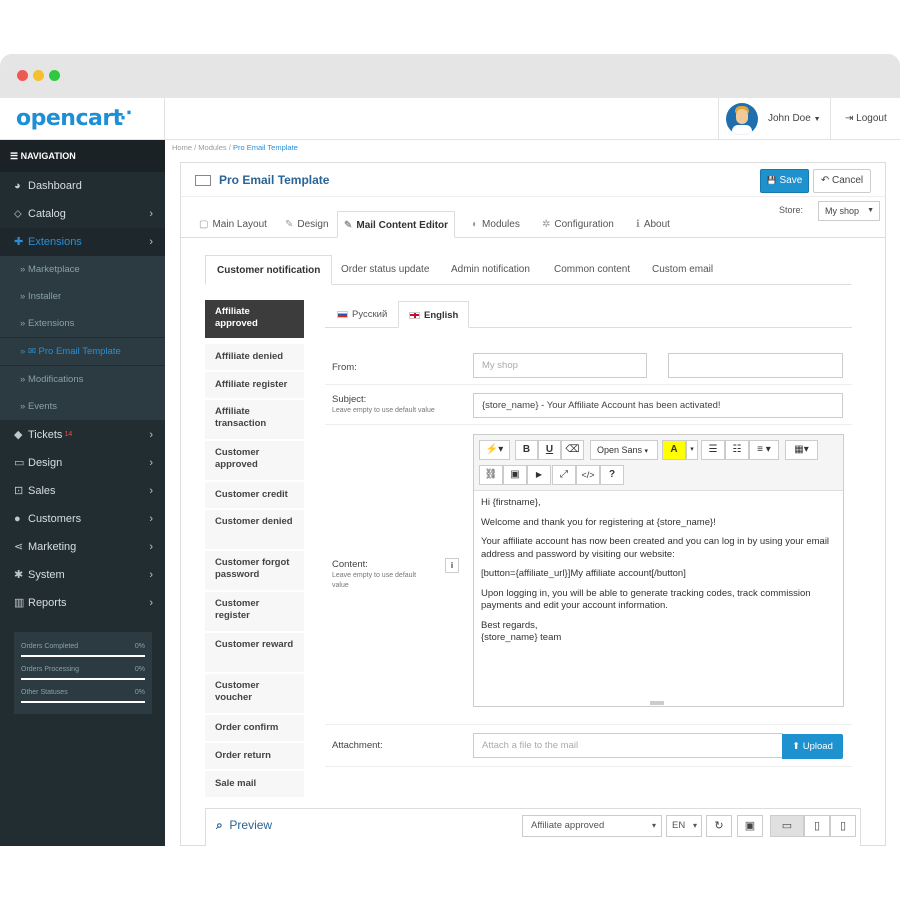 The width and height of the screenshot is (900, 900). Describe the element at coordinates (684, 826) in the screenshot. I see `language-select: EN ▾` at that location.